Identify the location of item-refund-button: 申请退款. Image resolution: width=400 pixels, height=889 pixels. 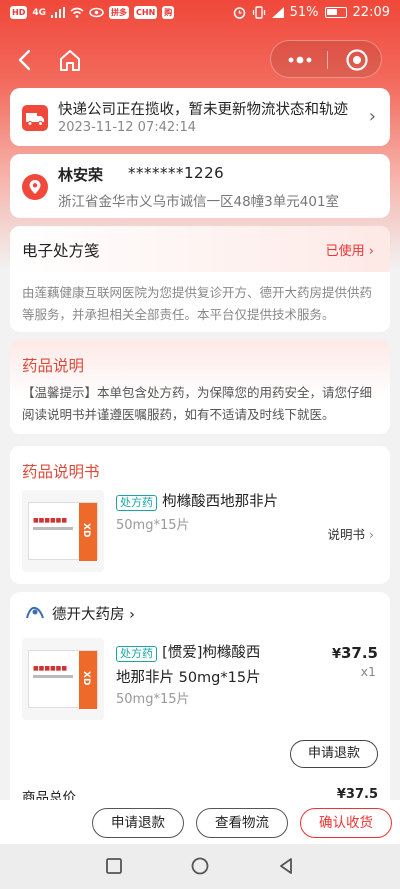
(334, 754).